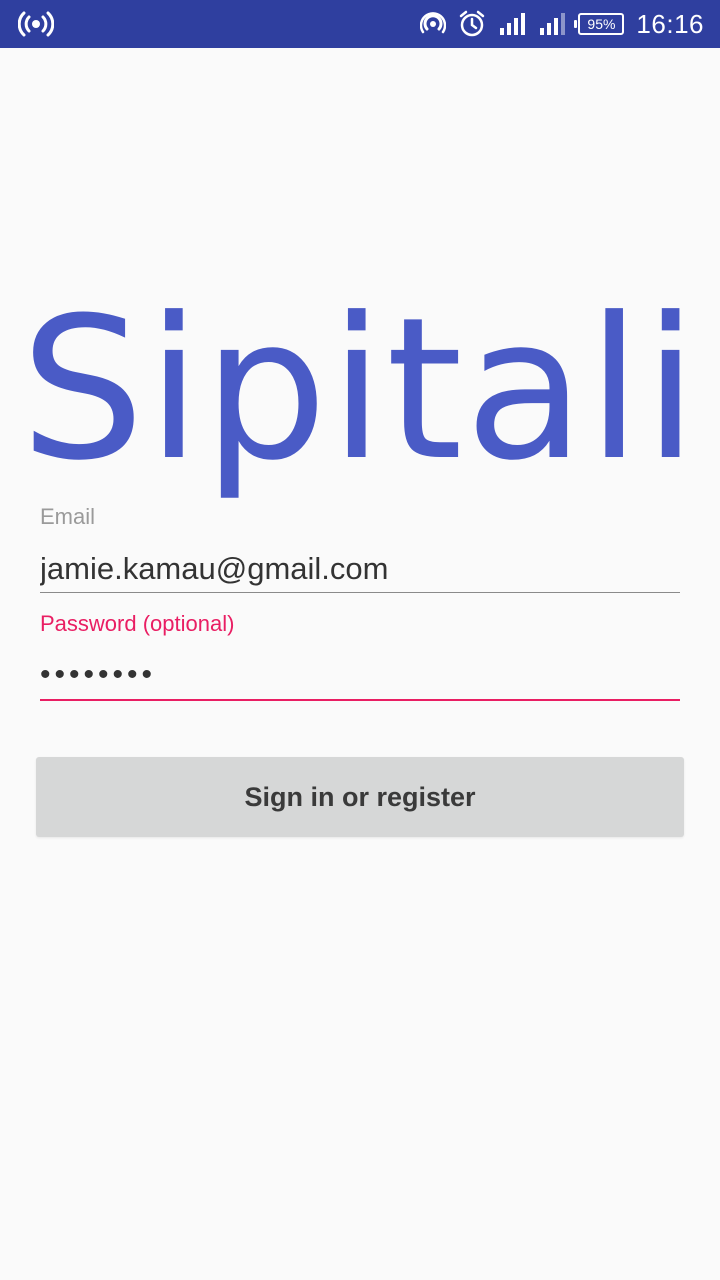  What do you see at coordinates (36, 24) in the screenshot?
I see `broadcast-icon` at bounding box center [36, 24].